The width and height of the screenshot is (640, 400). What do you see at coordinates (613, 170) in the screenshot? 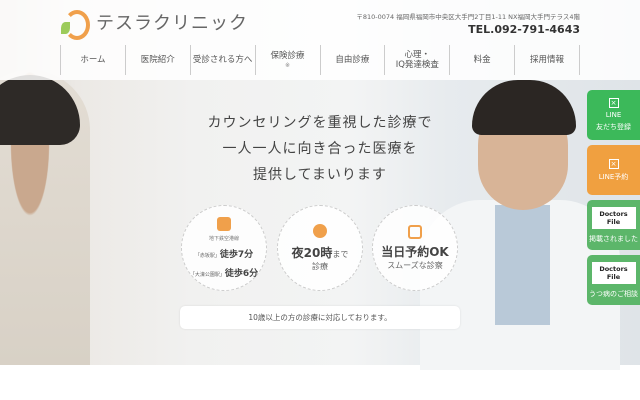
I see `line-reserve-button: × LINE予約` at bounding box center [613, 170].